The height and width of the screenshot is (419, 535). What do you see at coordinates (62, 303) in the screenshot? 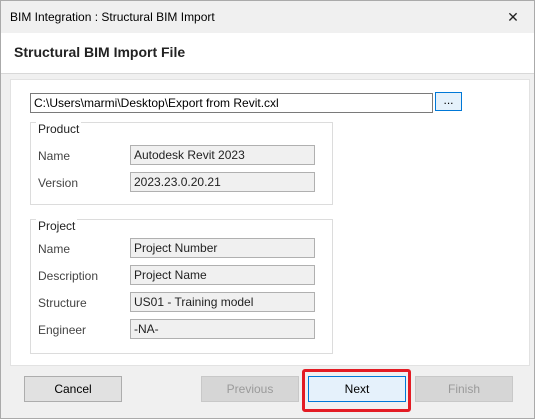
I see `project-structure-label: Structure` at bounding box center [62, 303].